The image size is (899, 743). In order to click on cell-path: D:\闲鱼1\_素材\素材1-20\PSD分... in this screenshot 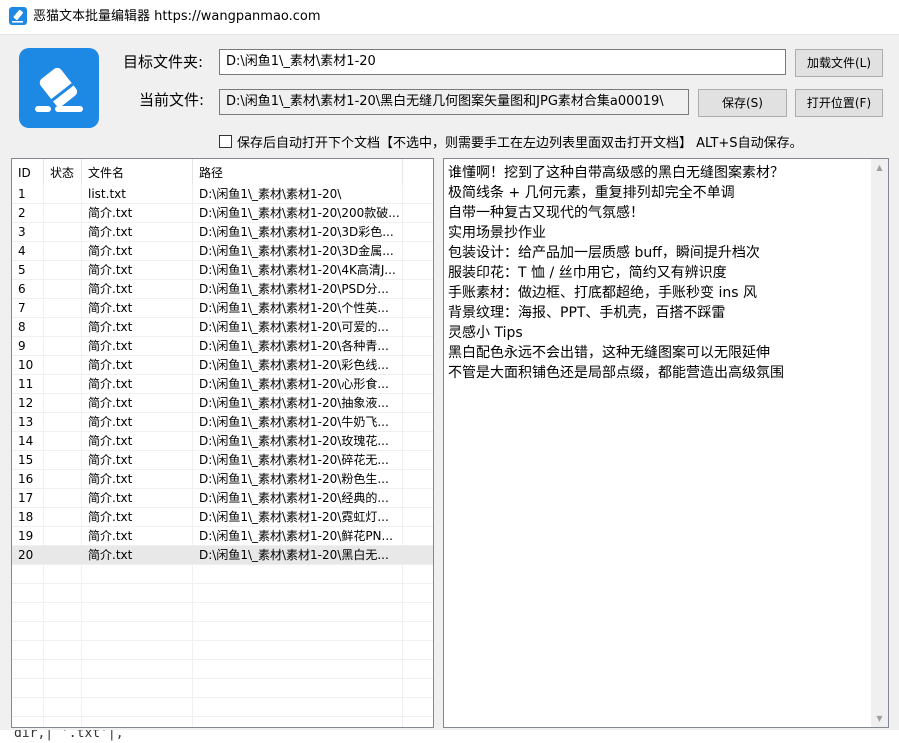, I will do `click(294, 289)`.